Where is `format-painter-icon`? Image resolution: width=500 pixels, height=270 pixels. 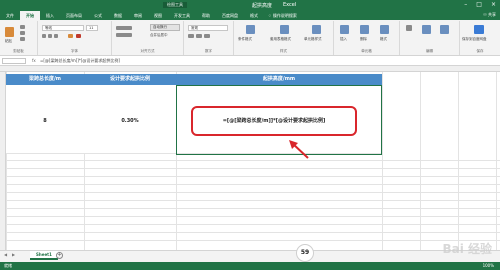 format-painter-icon is located at coordinates (22, 39).